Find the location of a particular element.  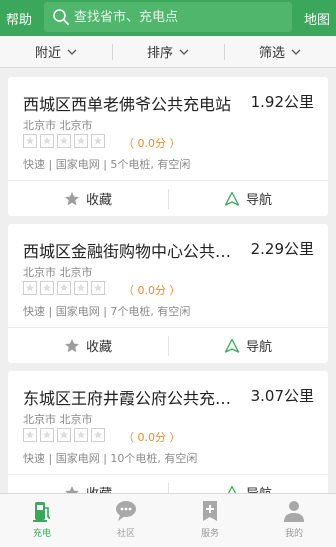

map-button: 地图 is located at coordinates (317, 18).